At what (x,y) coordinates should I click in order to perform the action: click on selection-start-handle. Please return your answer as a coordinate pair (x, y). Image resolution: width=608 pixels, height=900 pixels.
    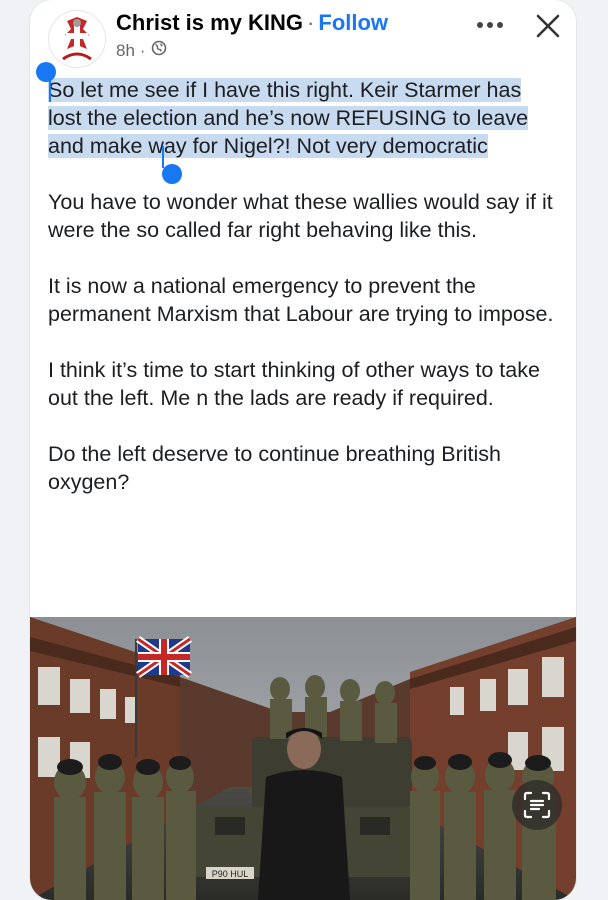
    Looking at the image, I should click on (46, 82).